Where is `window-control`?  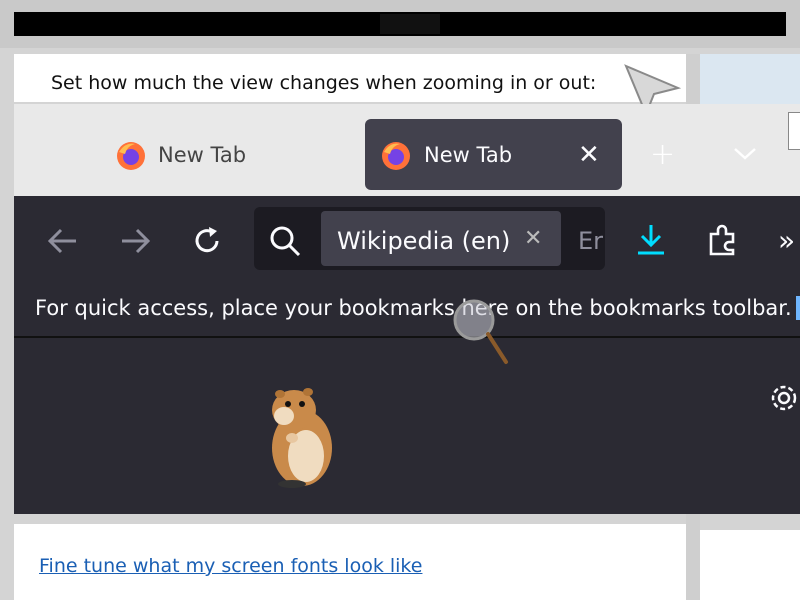 window-control is located at coordinates (794, 131).